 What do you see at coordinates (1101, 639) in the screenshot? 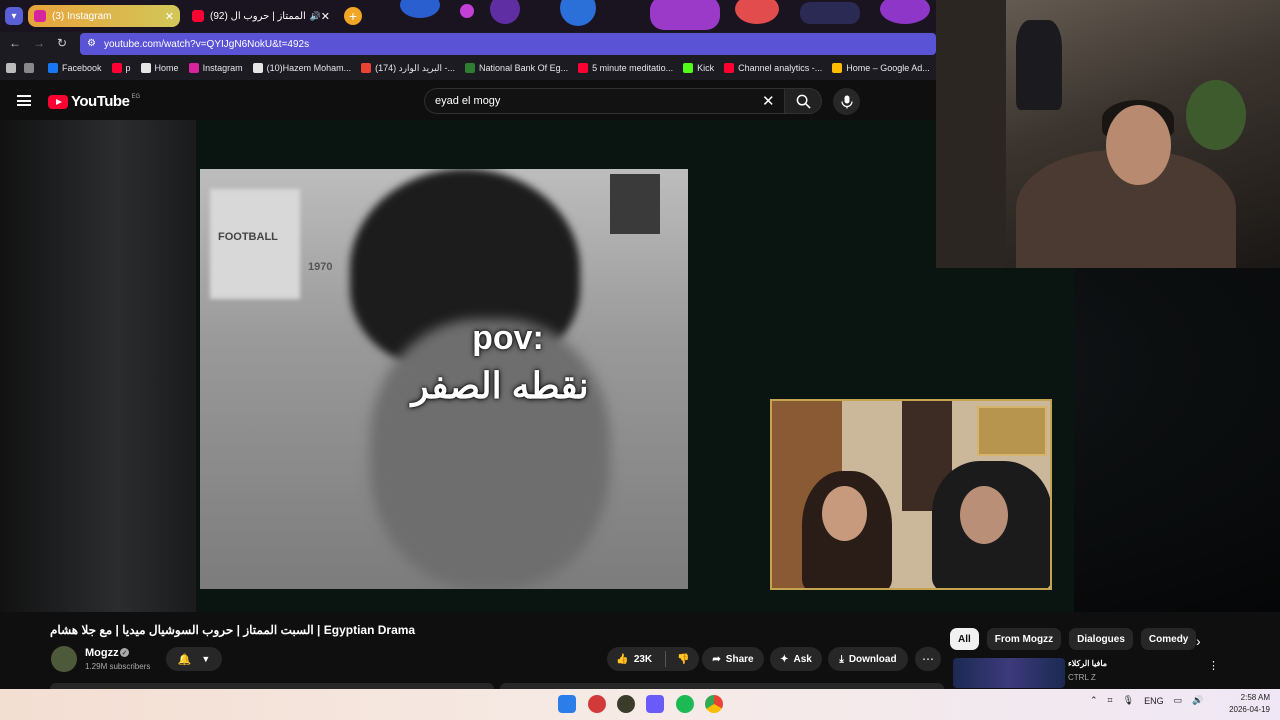
I see `chip-dialogues: Dialogues` at bounding box center [1101, 639].